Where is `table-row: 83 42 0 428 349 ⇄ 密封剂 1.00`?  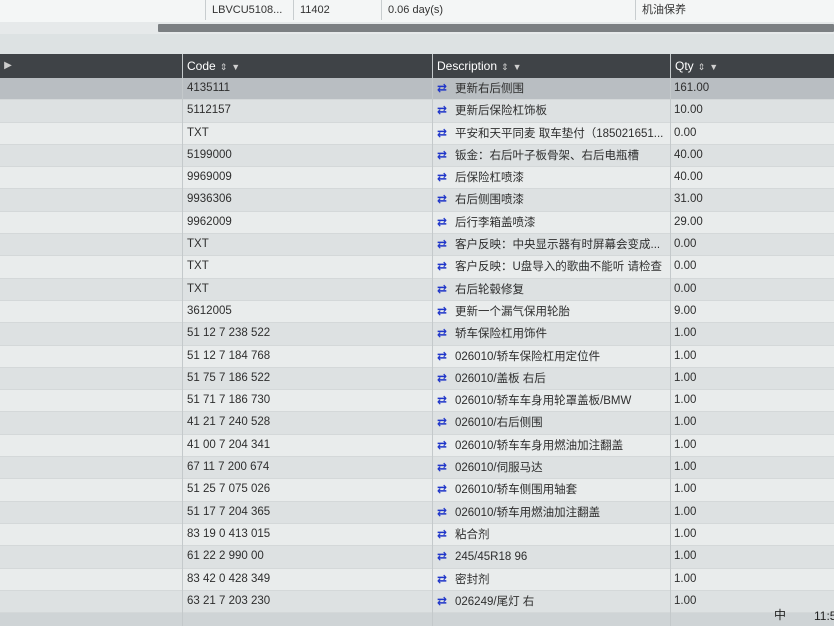
table-row: 83 42 0 428 349 ⇄ 密封剂 1.00 is located at coordinates (417, 579).